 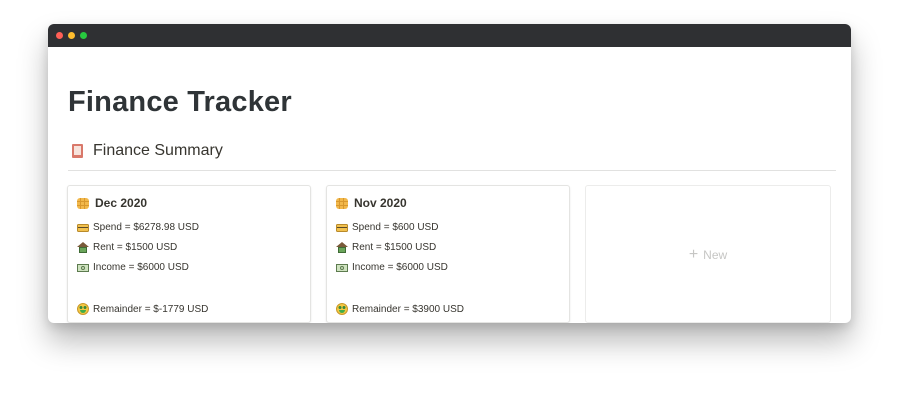 I want to click on remainder-row: Remainder = $3900 USD, so click(x=400, y=309).